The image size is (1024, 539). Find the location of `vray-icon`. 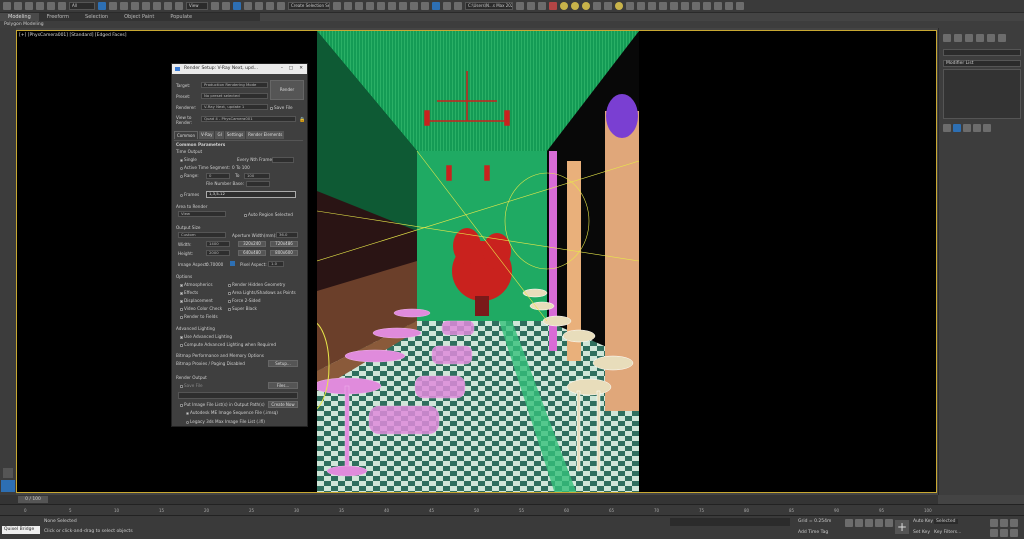

vray-icon is located at coordinates (531, 6).